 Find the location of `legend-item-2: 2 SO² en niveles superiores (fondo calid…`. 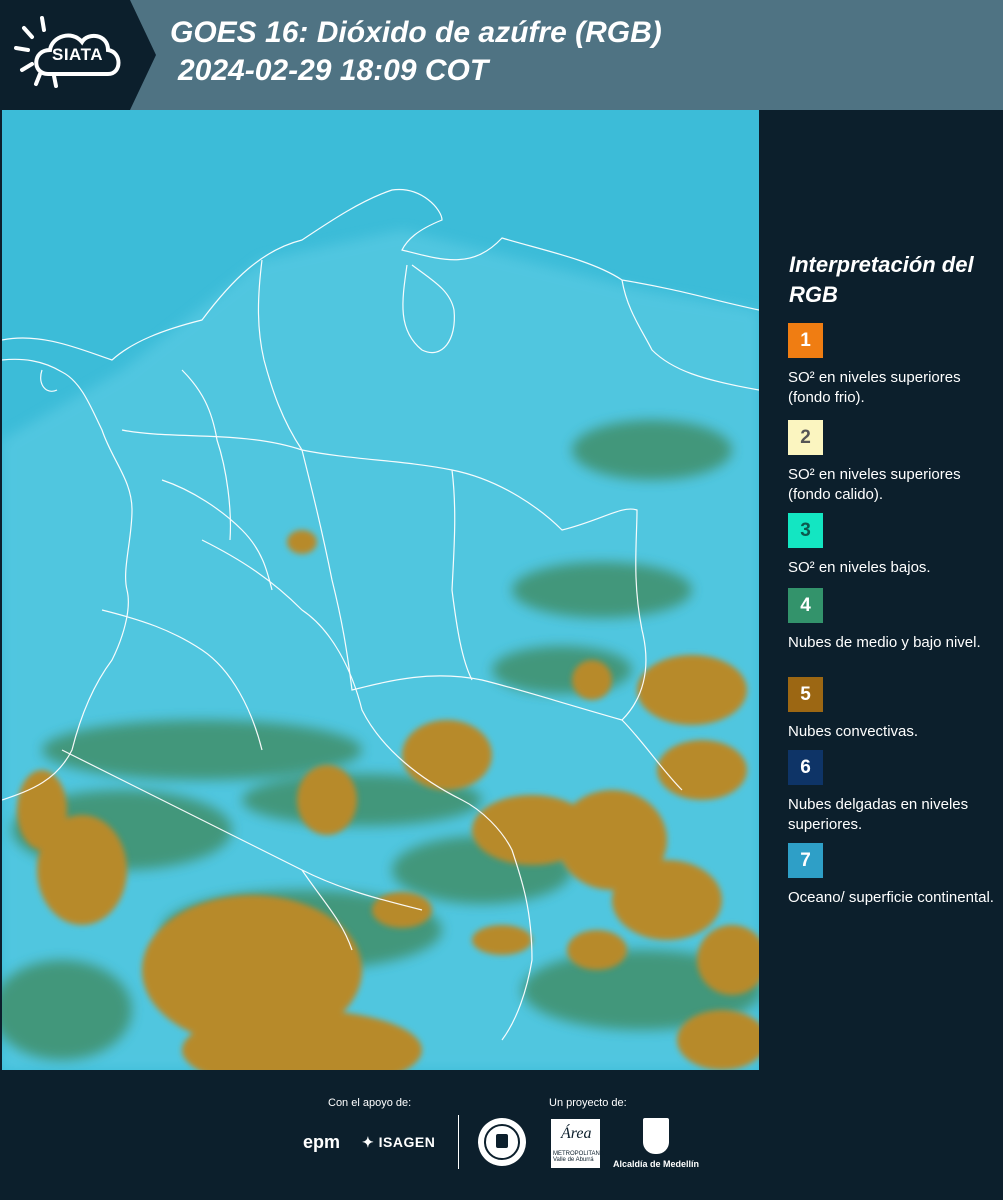

legend-item-2: 2 SO² en niveles superiores (fondo calid… is located at coordinates (893, 469).